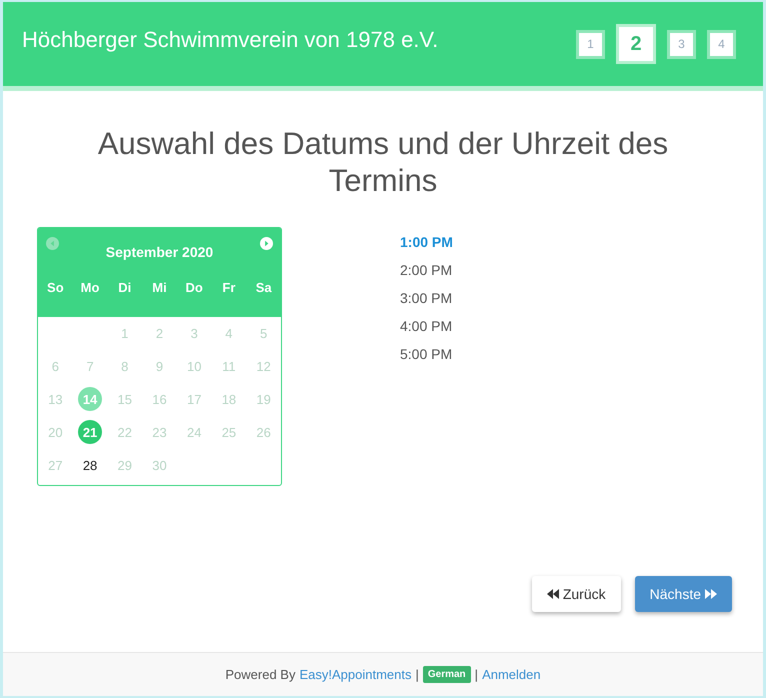 This screenshot has height=698, width=766. I want to click on calendar-day: 29, so click(124, 465).